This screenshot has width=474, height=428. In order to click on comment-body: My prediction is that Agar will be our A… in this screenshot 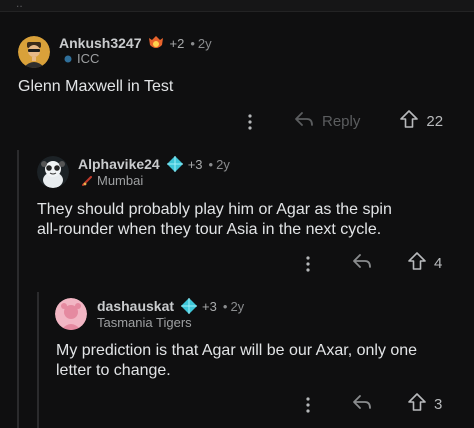, I will do `click(236, 361)`.